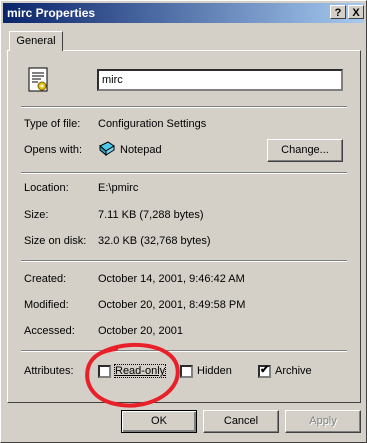 The image size is (367, 443). I want to click on archive-checkbox: ✔, so click(264, 371).